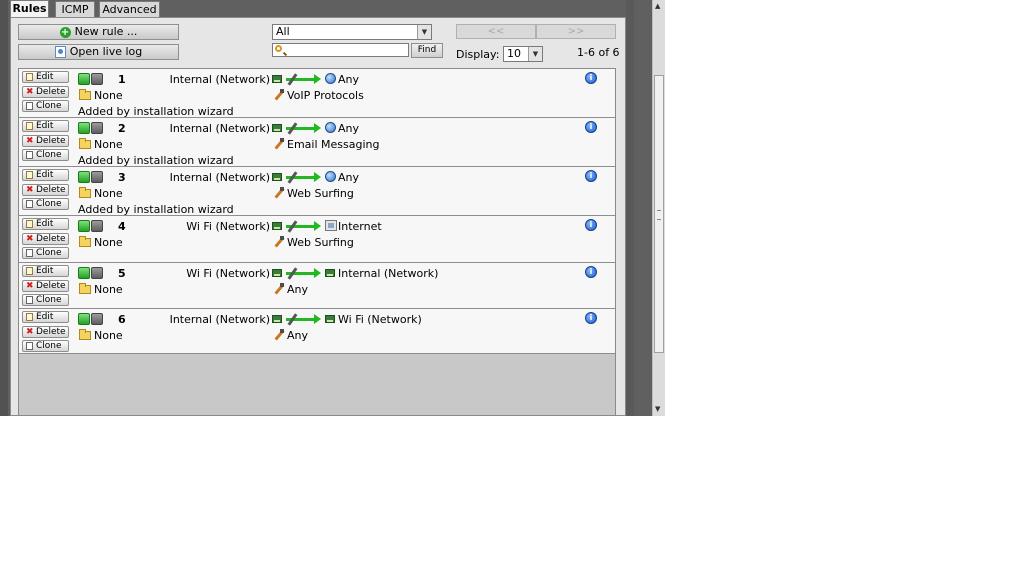 The height and width of the screenshot is (579, 1024). Describe the element at coordinates (427, 50) in the screenshot. I see `find-button: Find` at that location.